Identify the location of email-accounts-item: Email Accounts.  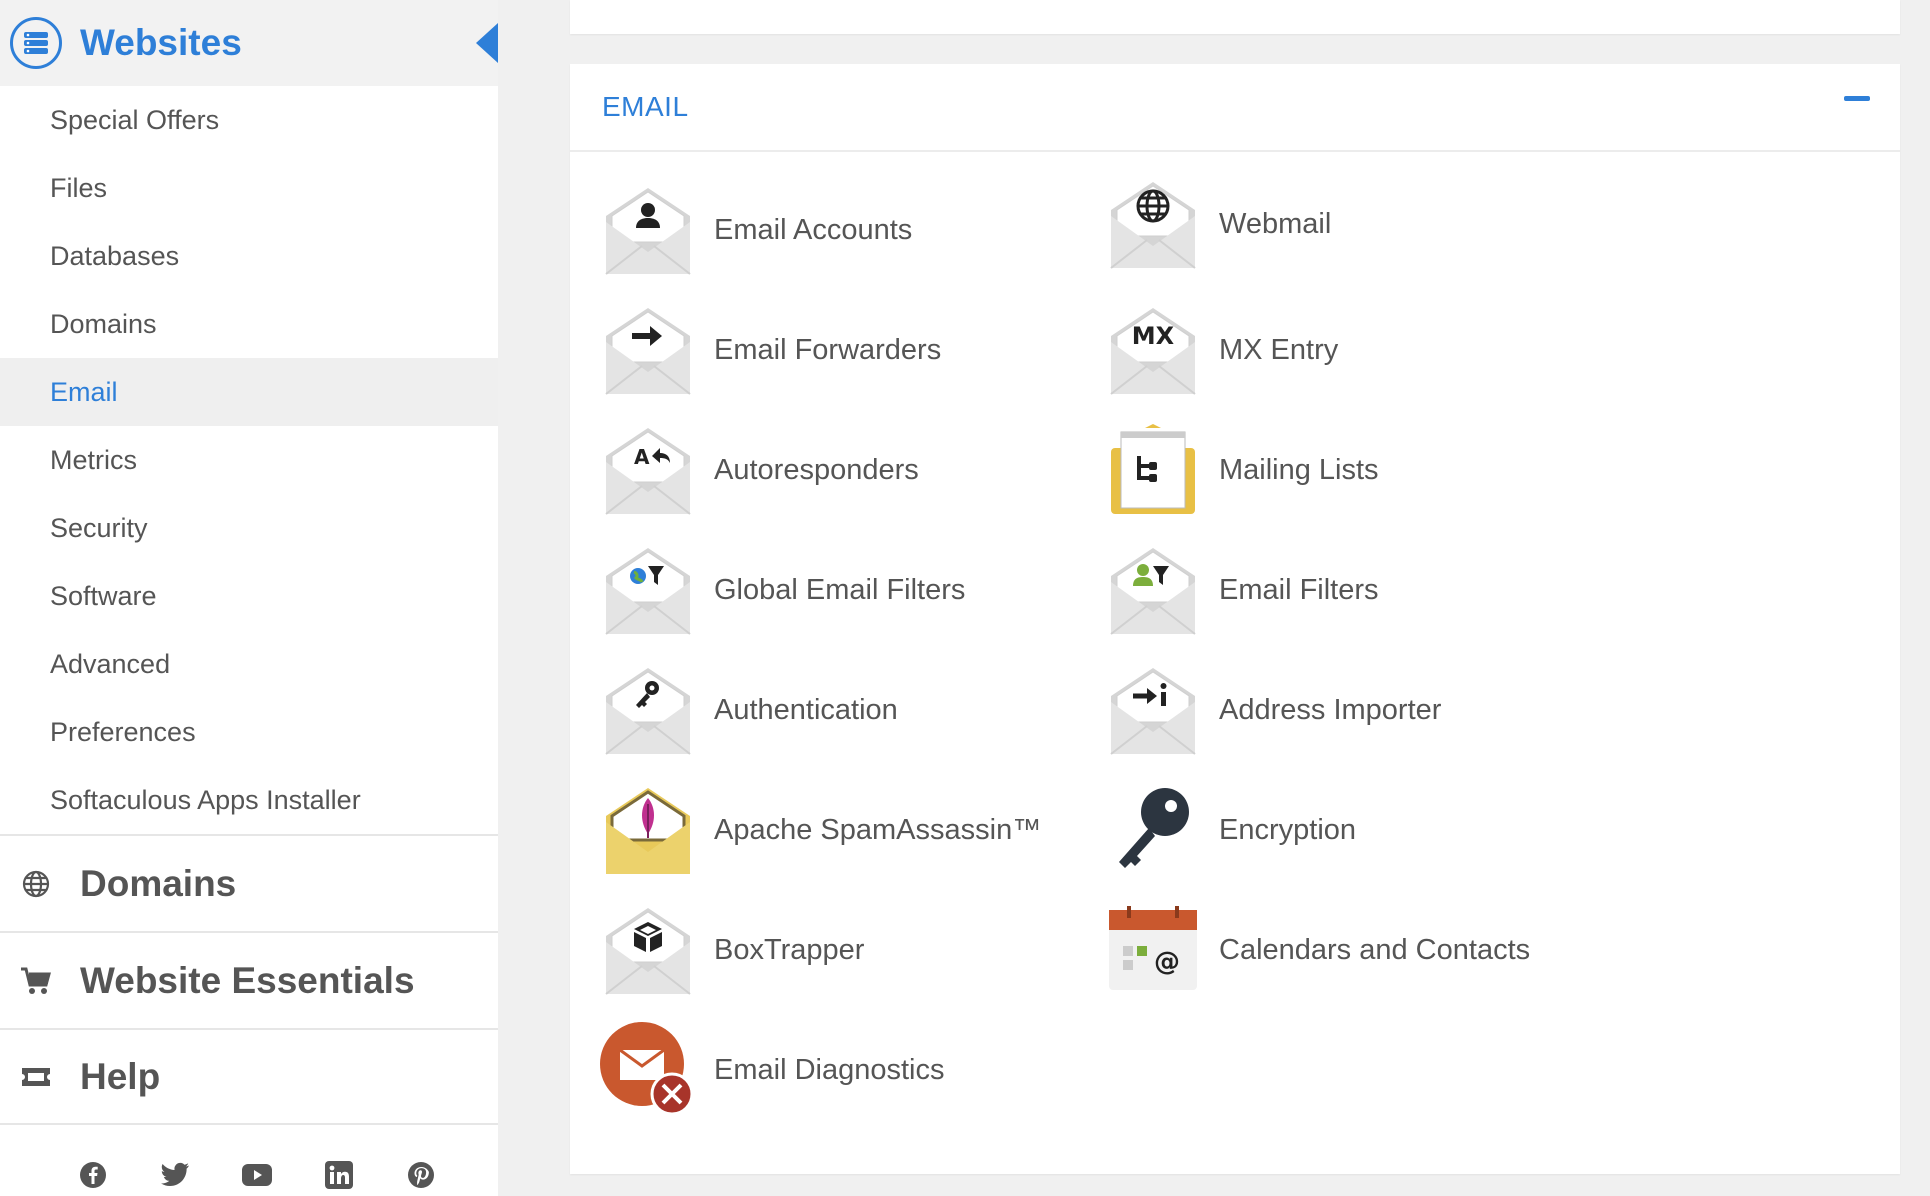
(756, 230).